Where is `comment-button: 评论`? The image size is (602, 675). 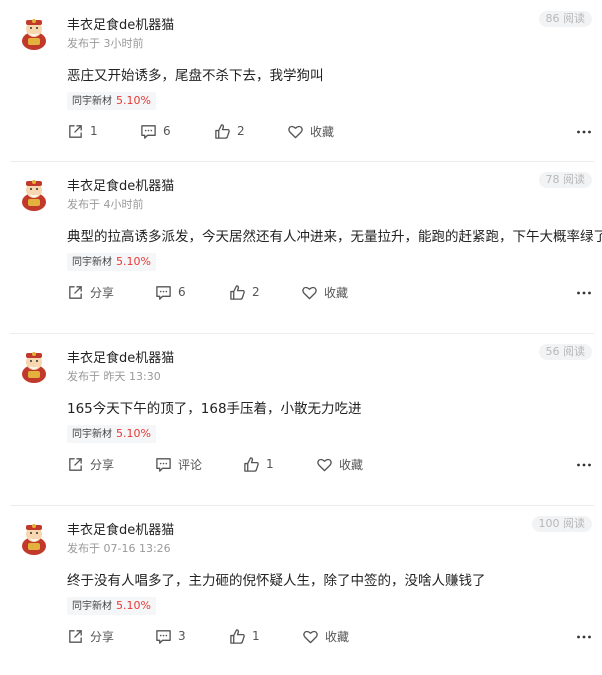 comment-button: 评论 is located at coordinates (178, 464).